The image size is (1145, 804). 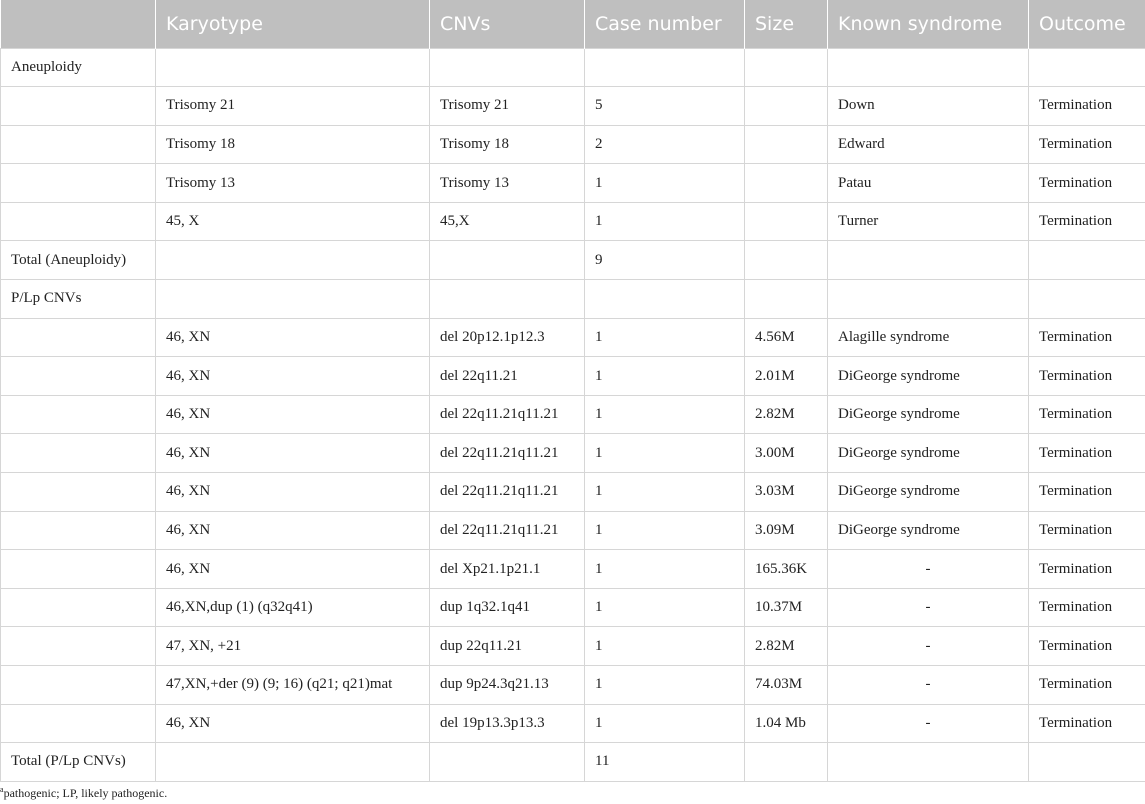 What do you see at coordinates (572, 260) in the screenshot?
I see `table-row: Total (Aneuploidy) 9` at bounding box center [572, 260].